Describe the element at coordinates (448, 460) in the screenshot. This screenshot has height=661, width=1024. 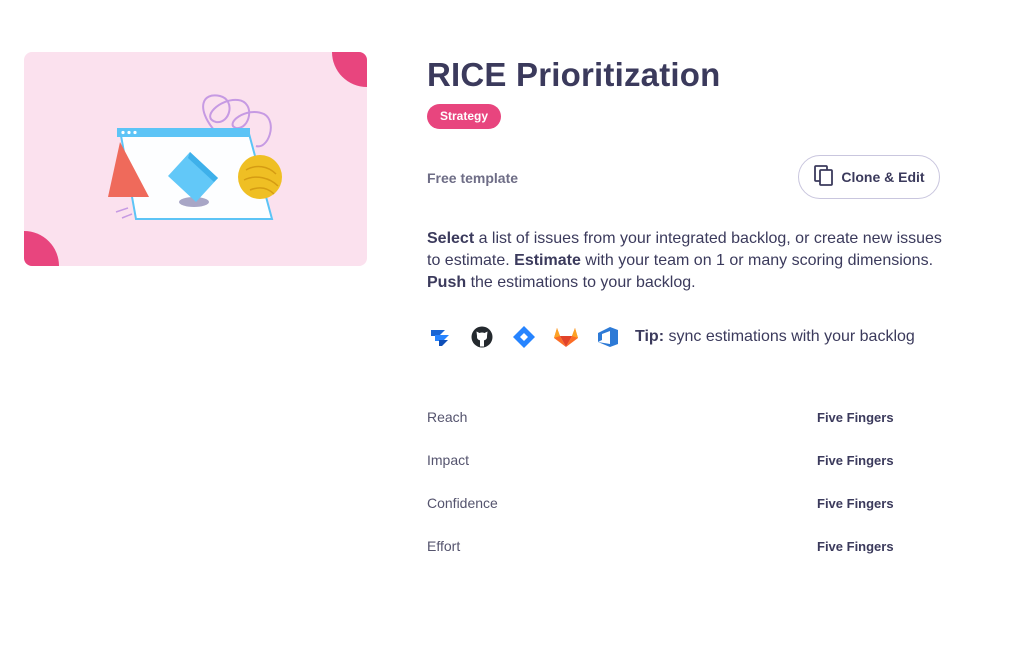
I see `dimension-name: Impact` at that location.